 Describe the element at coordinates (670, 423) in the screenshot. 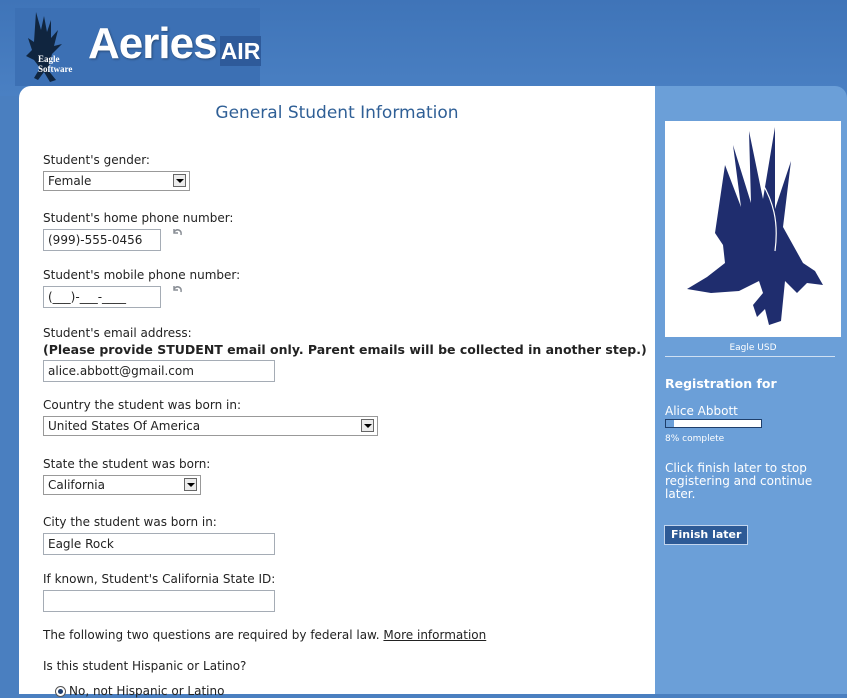

I see `progress-bar-fill` at that location.